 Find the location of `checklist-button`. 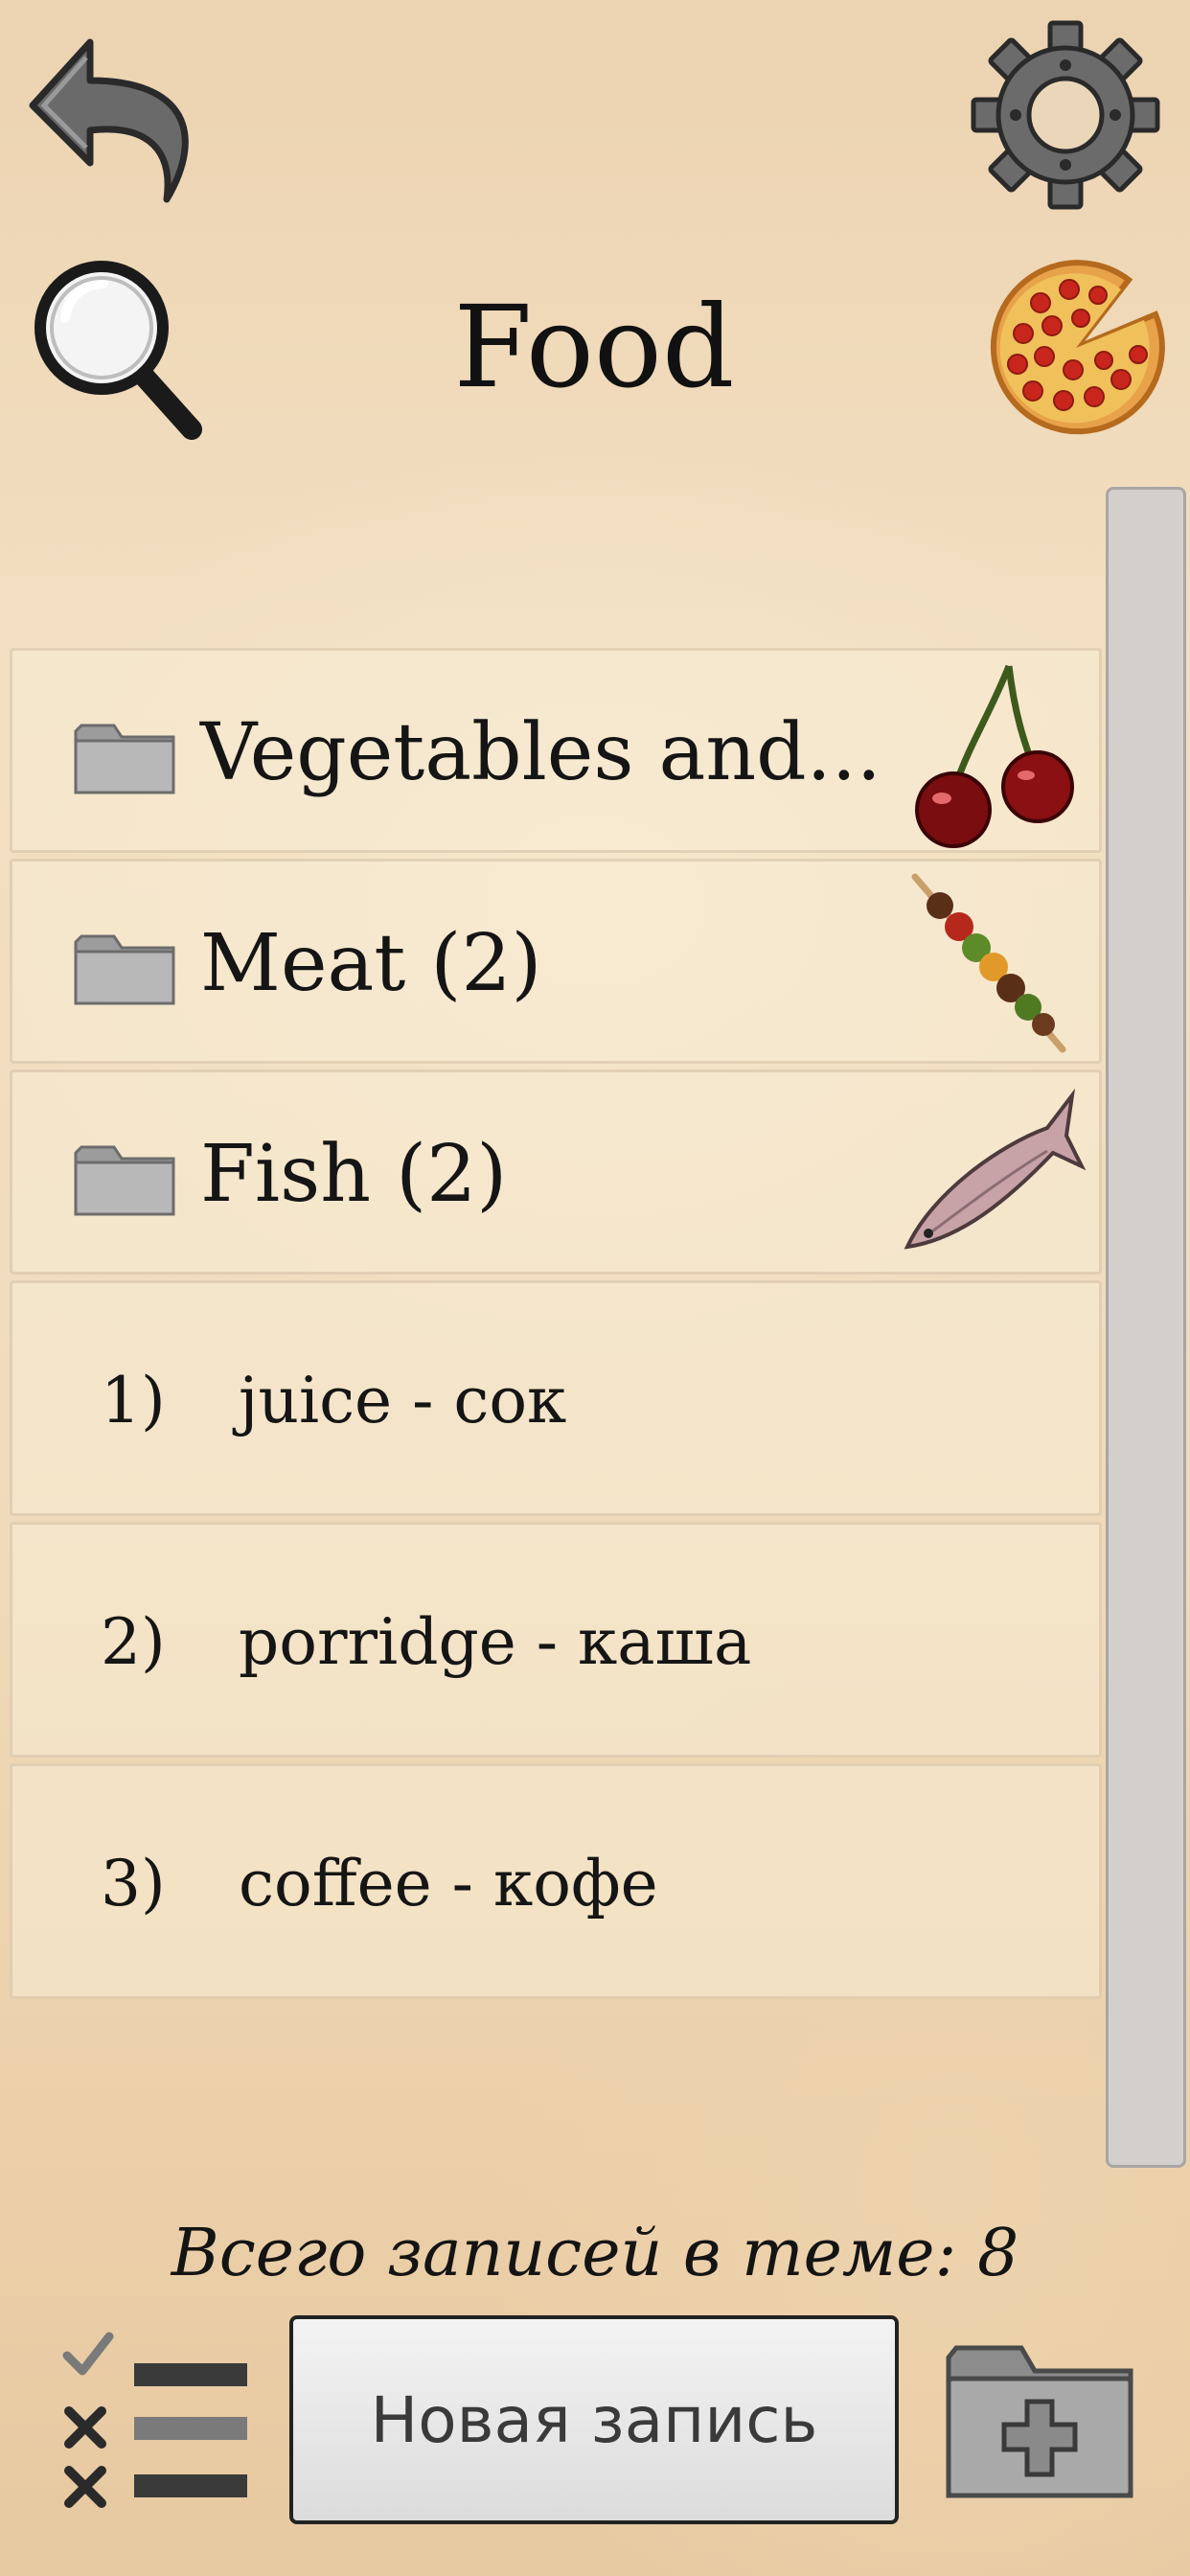

checklist-button is located at coordinates (158, 2426).